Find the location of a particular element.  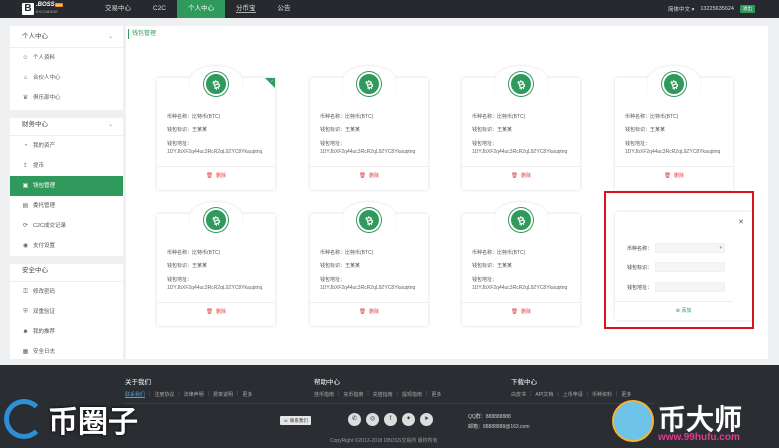

sidebar-item-two-factor: ⛨ 双重验证 is located at coordinates (66, 312).